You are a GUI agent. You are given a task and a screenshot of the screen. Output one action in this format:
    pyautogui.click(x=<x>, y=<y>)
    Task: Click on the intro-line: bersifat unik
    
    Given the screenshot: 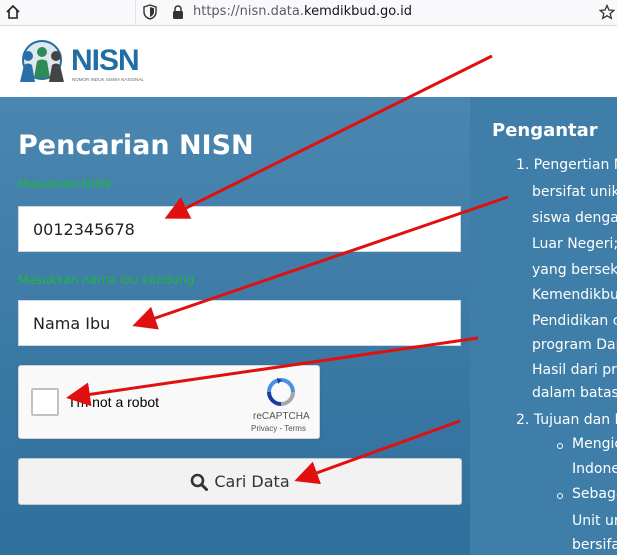 What is the action you would take?
    pyautogui.click(x=574, y=192)
    